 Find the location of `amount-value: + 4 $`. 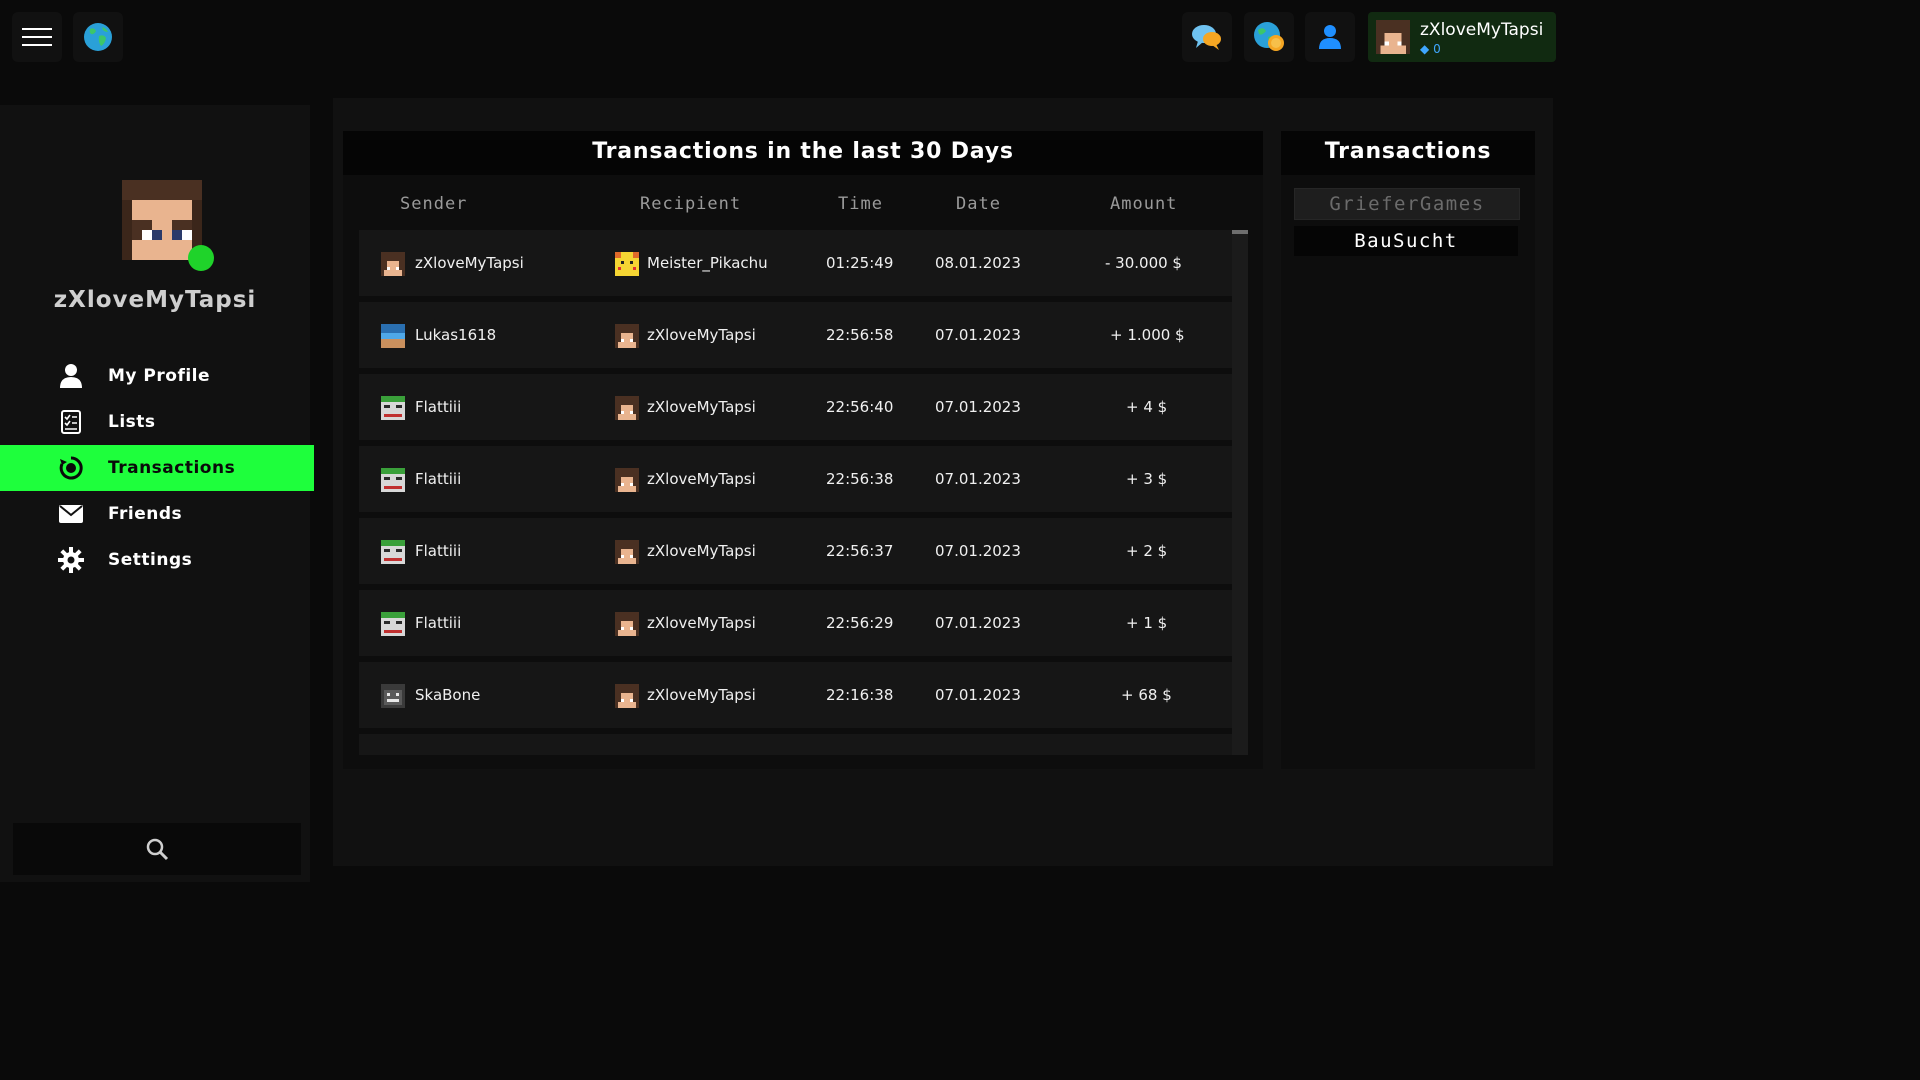

amount-value: + 4 $ is located at coordinates (1147, 407).